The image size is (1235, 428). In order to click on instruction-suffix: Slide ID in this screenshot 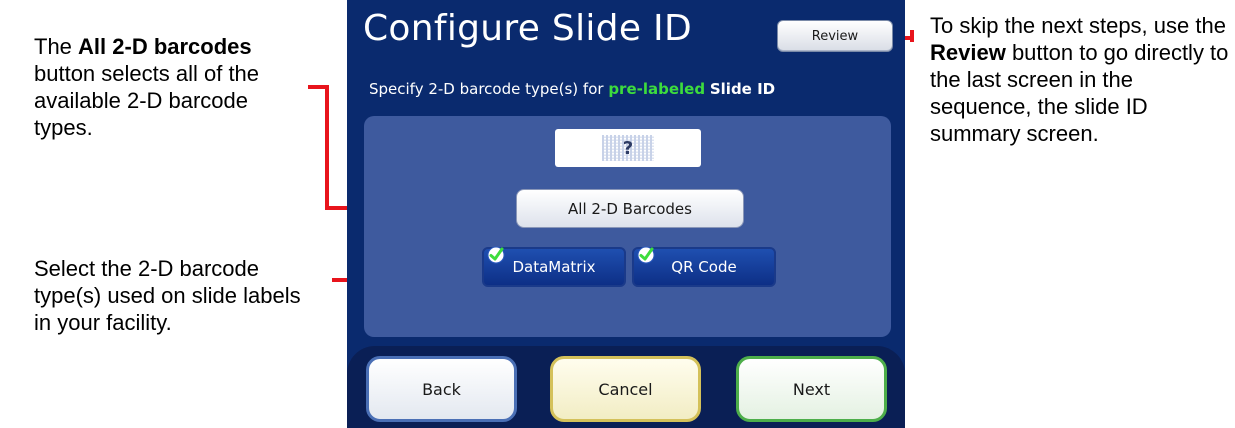, I will do `click(742, 89)`.